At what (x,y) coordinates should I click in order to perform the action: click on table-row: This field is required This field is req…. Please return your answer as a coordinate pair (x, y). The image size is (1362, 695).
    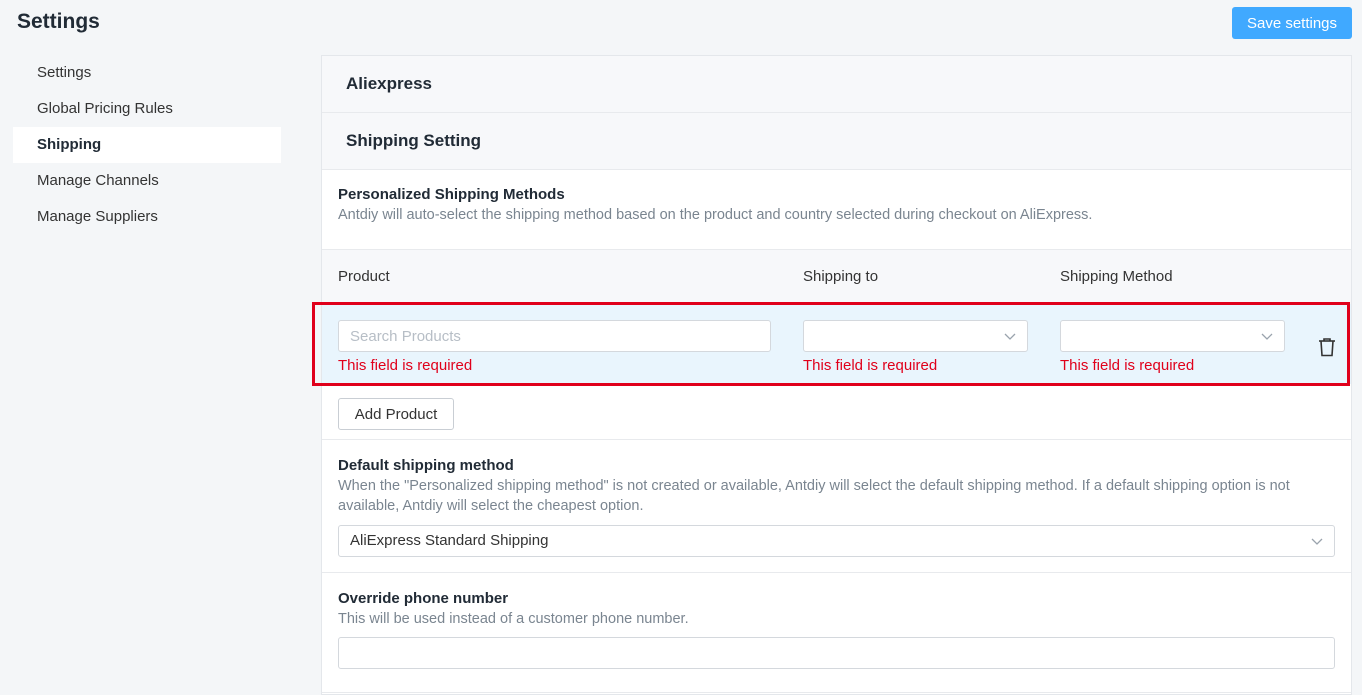
    Looking at the image, I should click on (831, 344).